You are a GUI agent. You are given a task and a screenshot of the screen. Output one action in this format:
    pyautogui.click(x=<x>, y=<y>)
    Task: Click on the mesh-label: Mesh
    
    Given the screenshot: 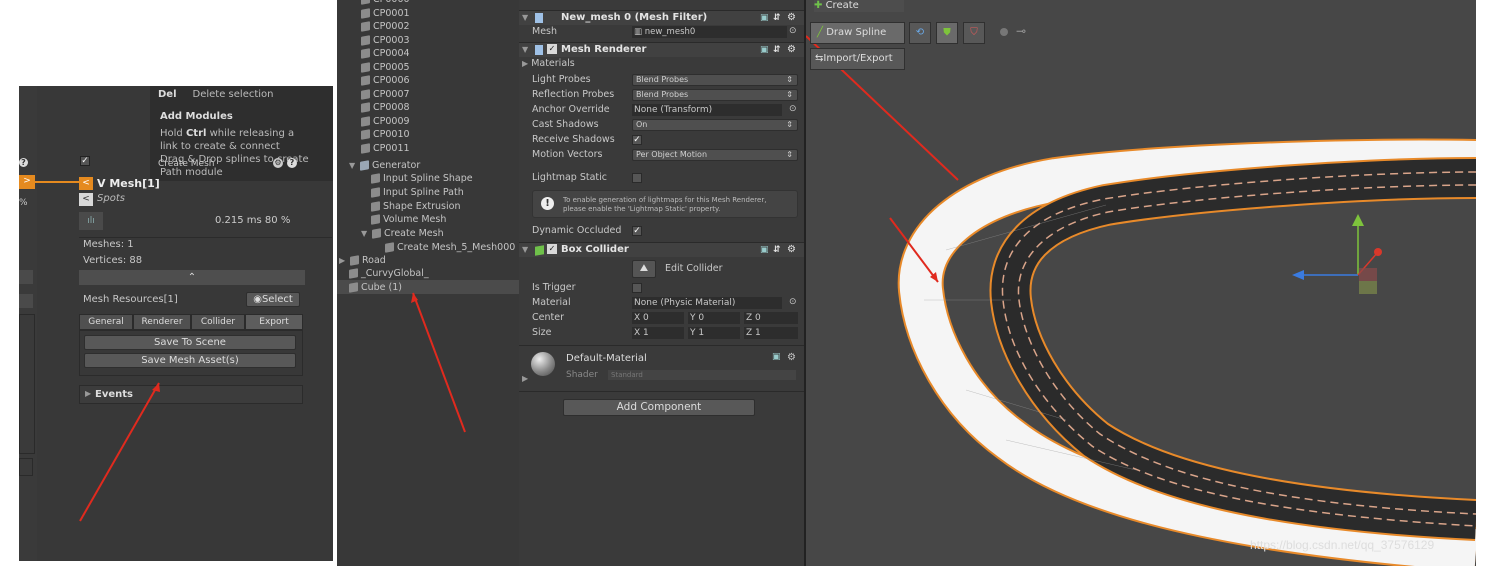 What is the action you would take?
    pyautogui.click(x=545, y=31)
    